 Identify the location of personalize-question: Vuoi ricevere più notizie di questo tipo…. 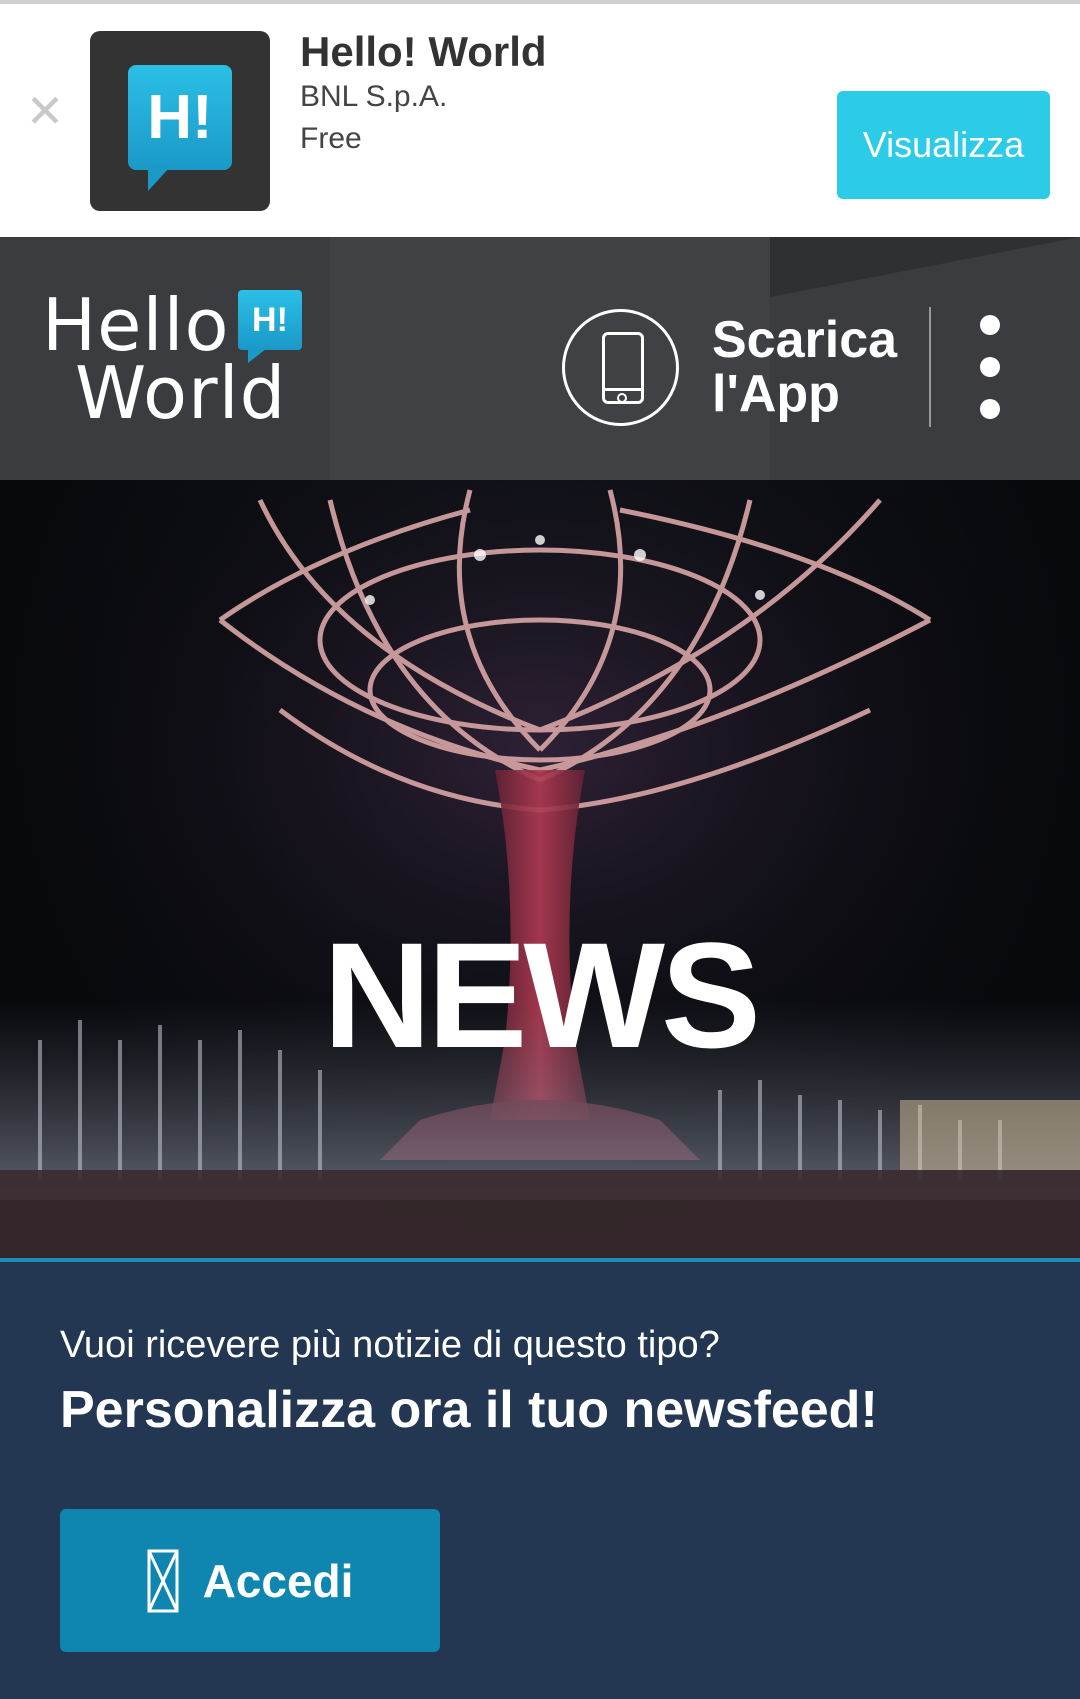
(390, 1345).